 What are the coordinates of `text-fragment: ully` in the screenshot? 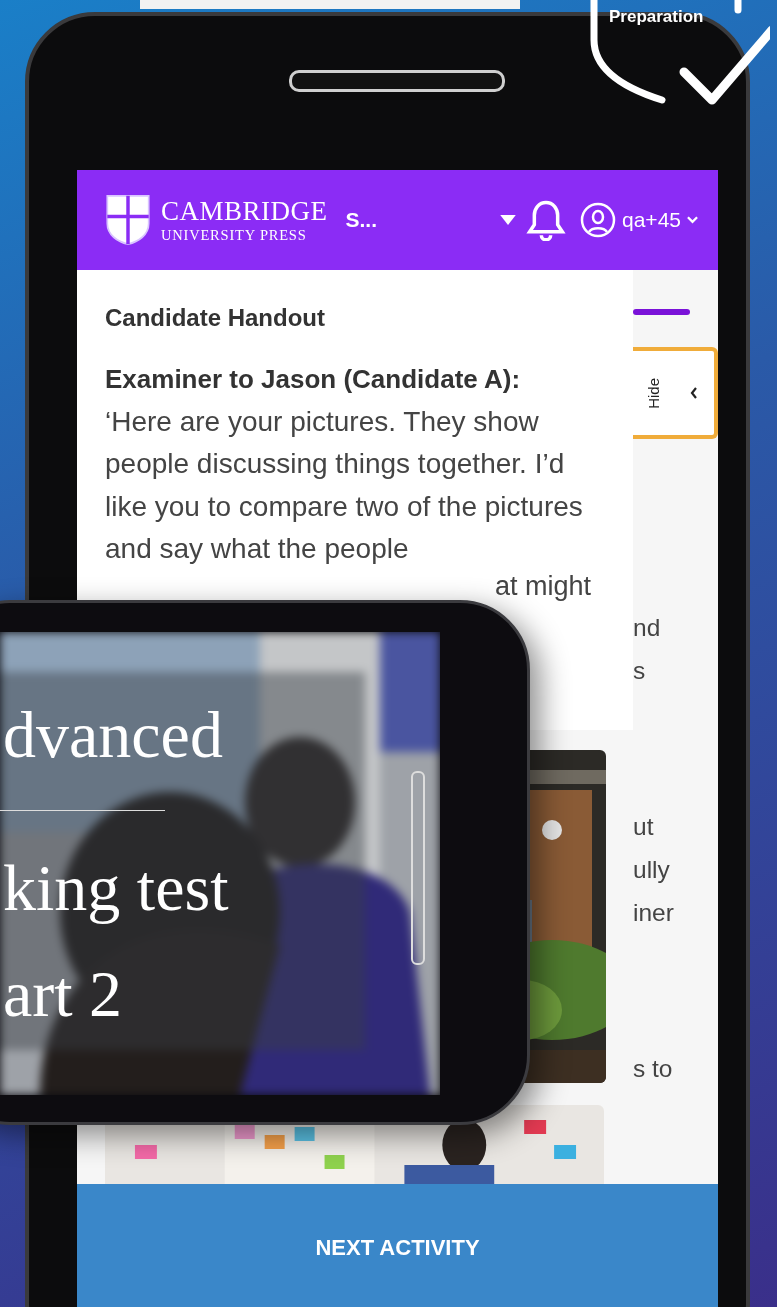 It's located at (651, 870).